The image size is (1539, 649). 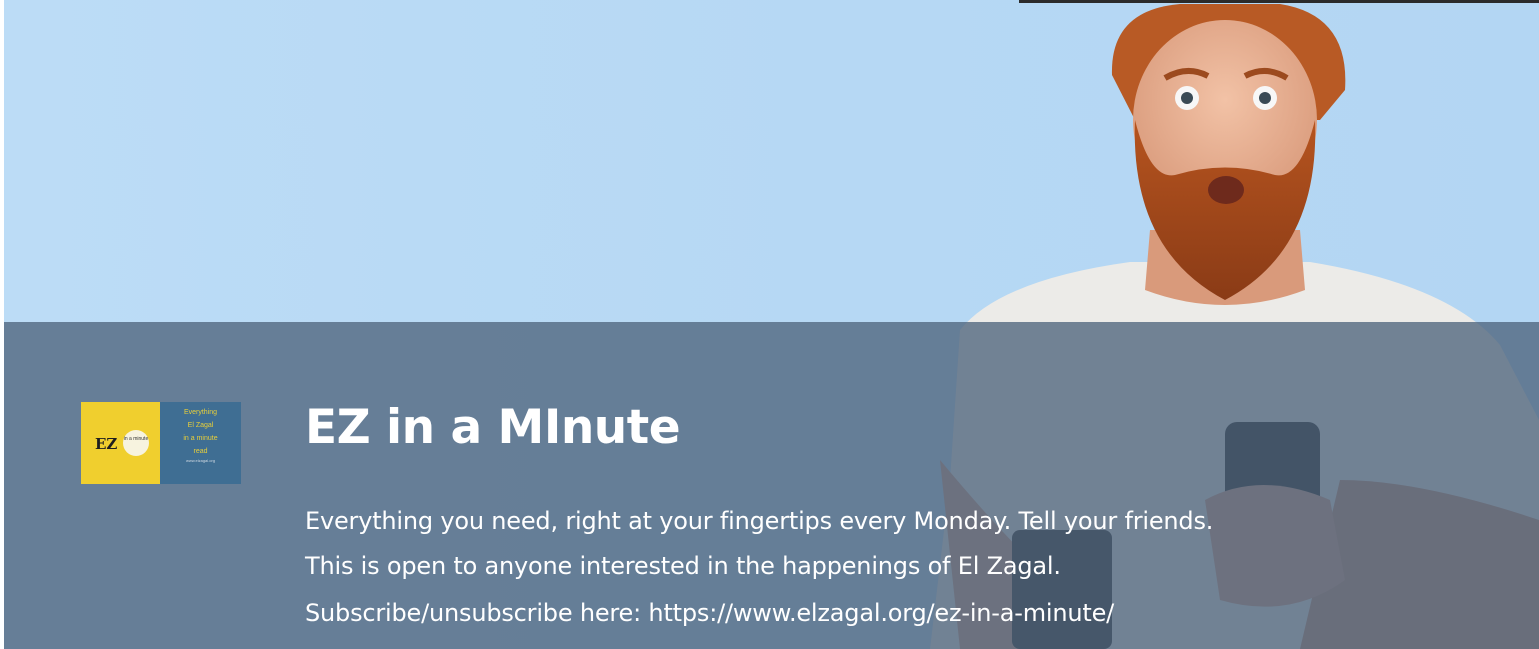 What do you see at coordinates (1226, 190) in the screenshot?
I see `mouth` at bounding box center [1226, 190].